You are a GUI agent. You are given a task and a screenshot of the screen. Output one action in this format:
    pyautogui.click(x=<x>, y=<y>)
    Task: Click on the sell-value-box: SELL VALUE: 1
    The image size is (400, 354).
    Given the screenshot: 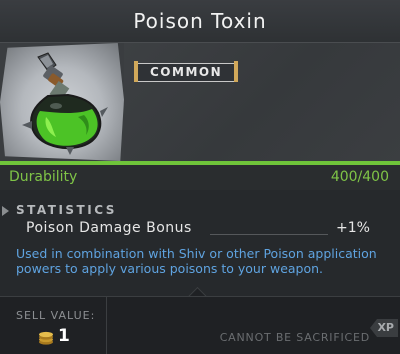 What is the action you would take?
    pyautogui.click(x=53, y=325)
    